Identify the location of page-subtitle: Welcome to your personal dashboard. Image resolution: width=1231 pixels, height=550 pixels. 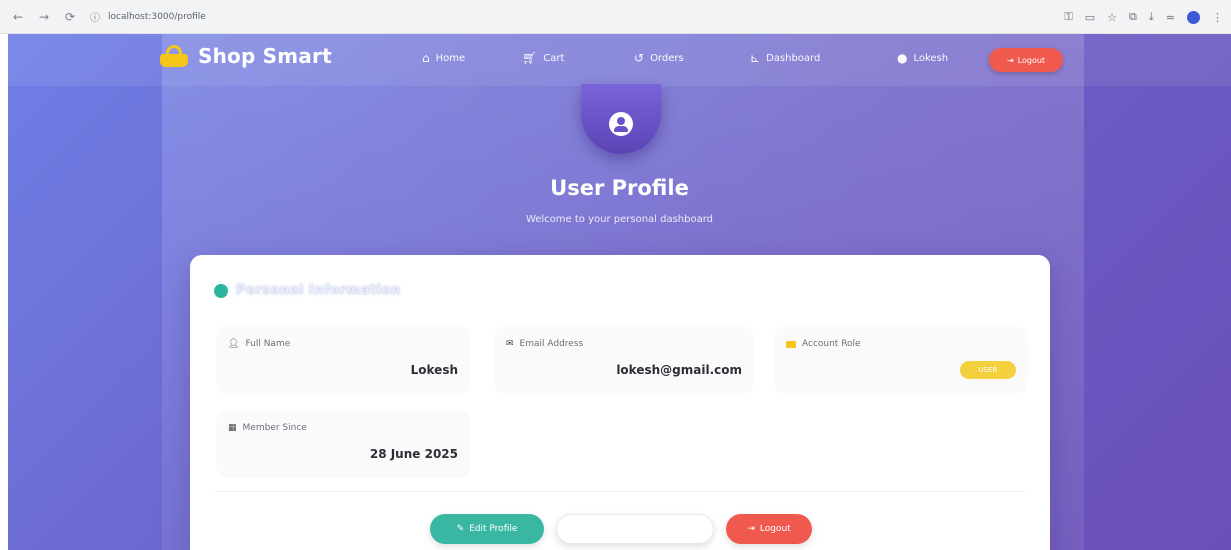
(619, 219).